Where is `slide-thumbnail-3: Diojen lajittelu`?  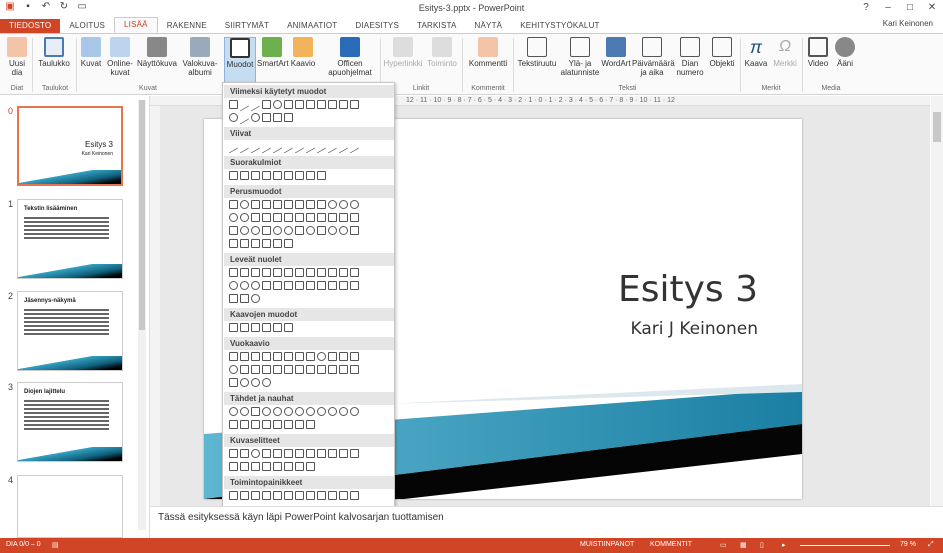
slide-thumbnail-3: Diojen lajittelu is located at coordinates (70, 422).